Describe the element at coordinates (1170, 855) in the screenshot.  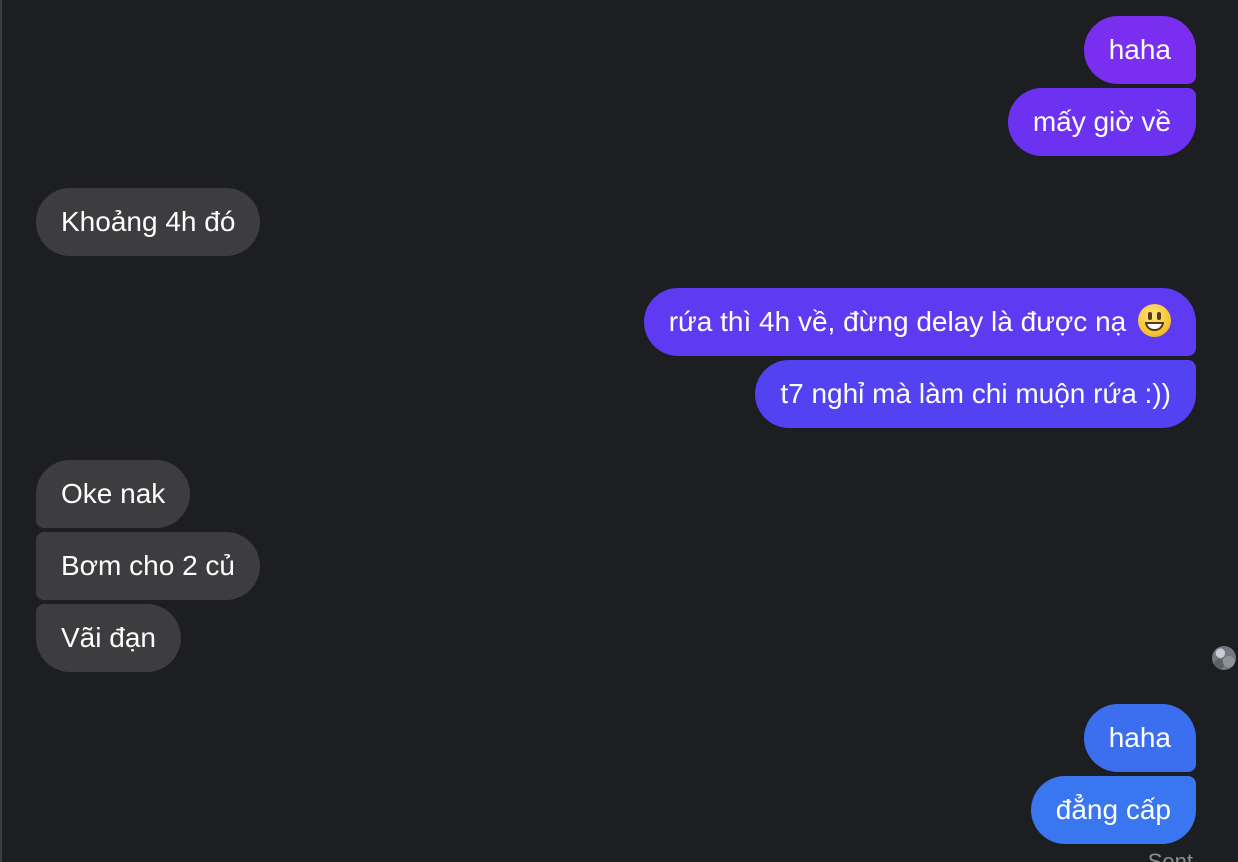
I see `message-status: Sent` at that location.